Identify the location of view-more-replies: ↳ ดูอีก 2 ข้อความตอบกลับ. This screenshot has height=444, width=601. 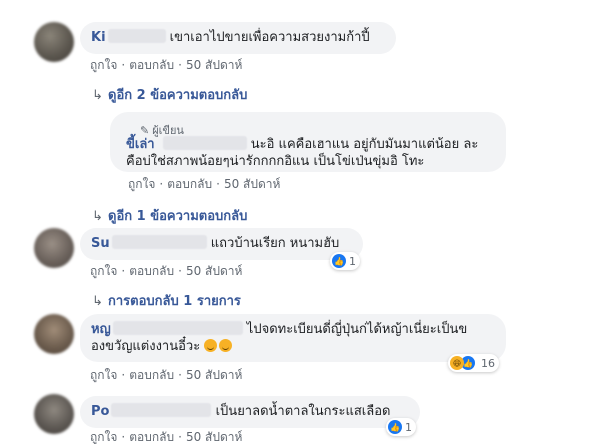
(169, 94).